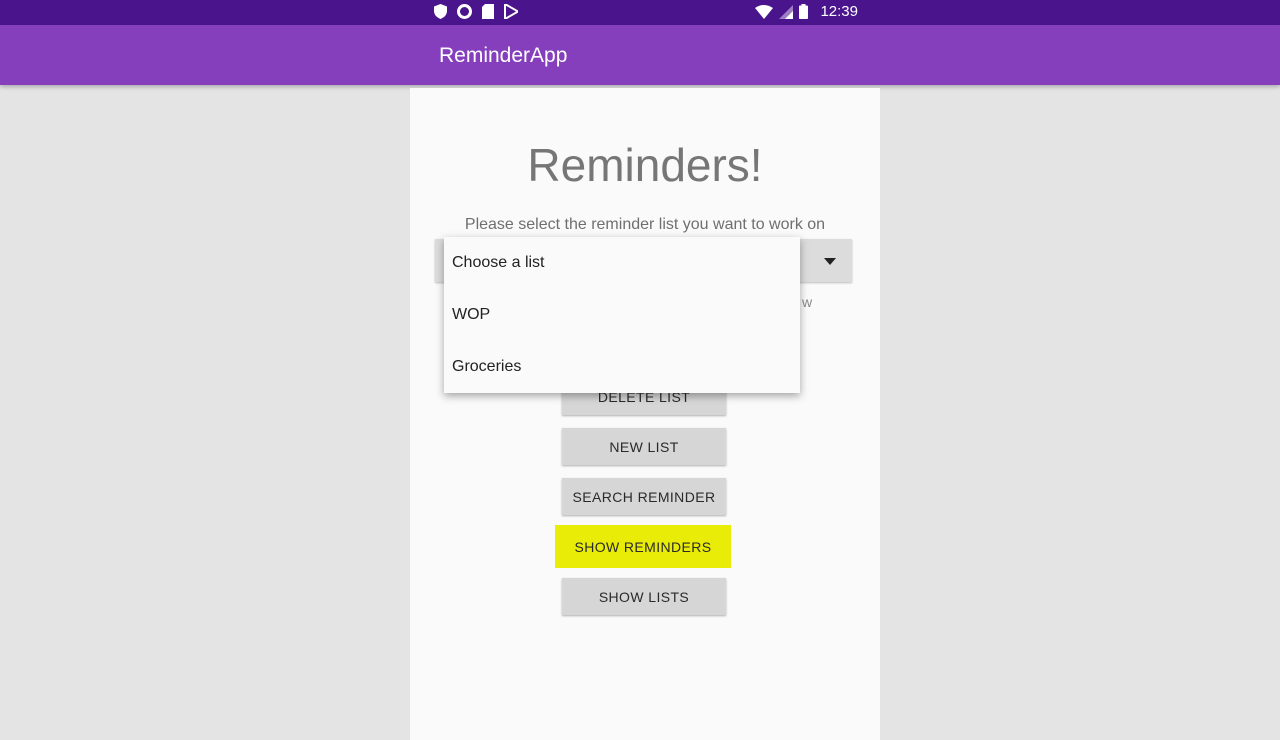 This screenshot has width=1280, height=740. I want to click on status-right-icons: 12:39, so click(806, 11).